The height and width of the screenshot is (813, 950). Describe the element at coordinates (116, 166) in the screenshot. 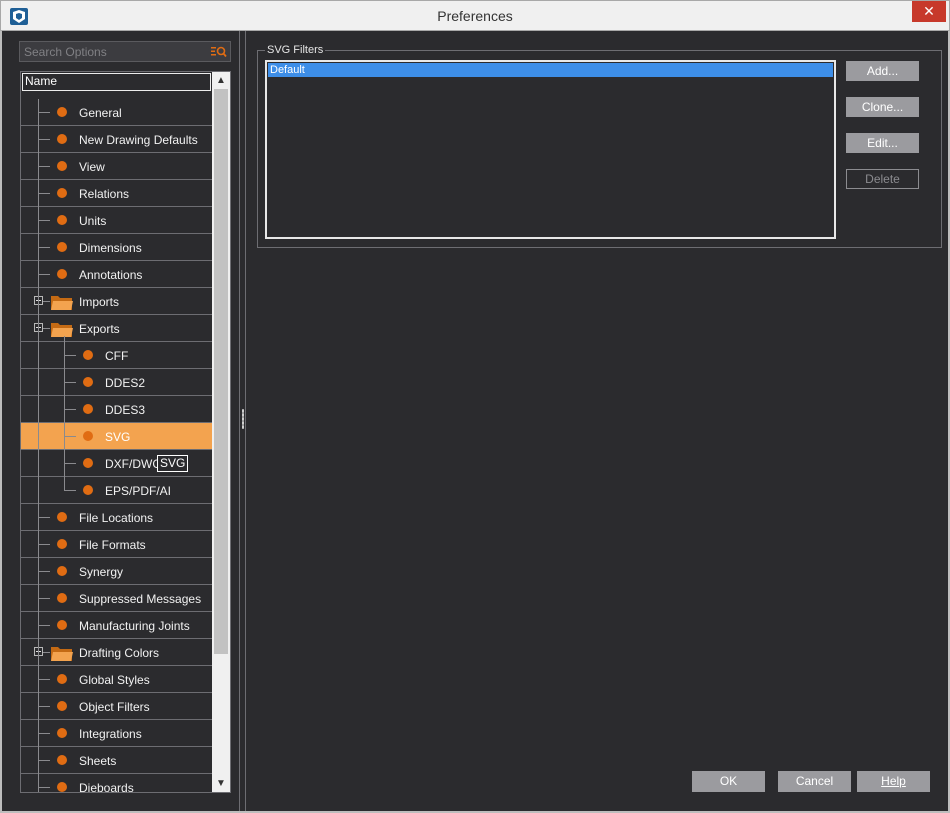

I see `tree-item: View` at that location.